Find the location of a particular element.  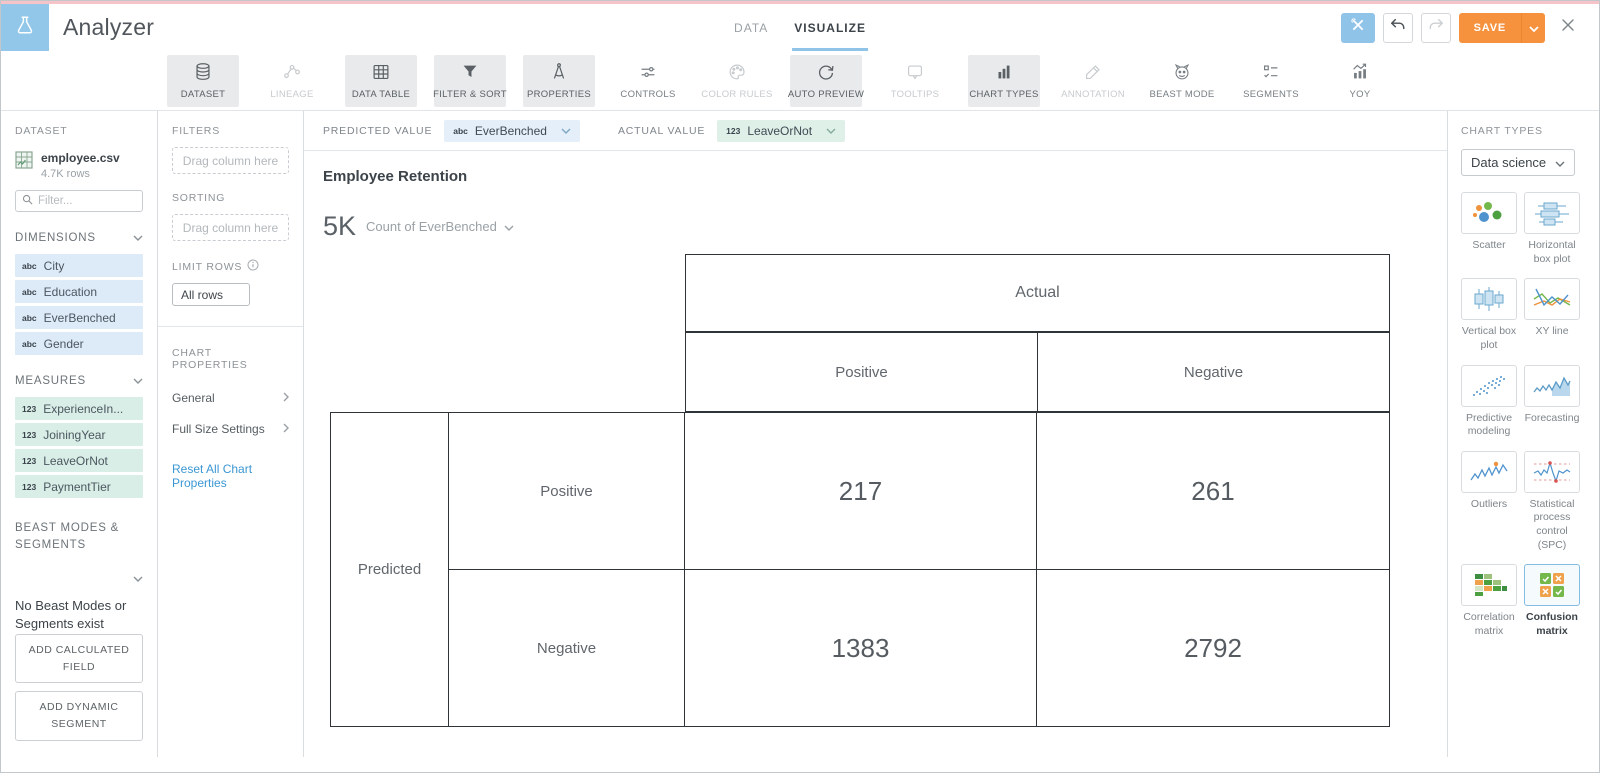

chart-types-header: CHART TYPES is located at coordinates (1502, 131).